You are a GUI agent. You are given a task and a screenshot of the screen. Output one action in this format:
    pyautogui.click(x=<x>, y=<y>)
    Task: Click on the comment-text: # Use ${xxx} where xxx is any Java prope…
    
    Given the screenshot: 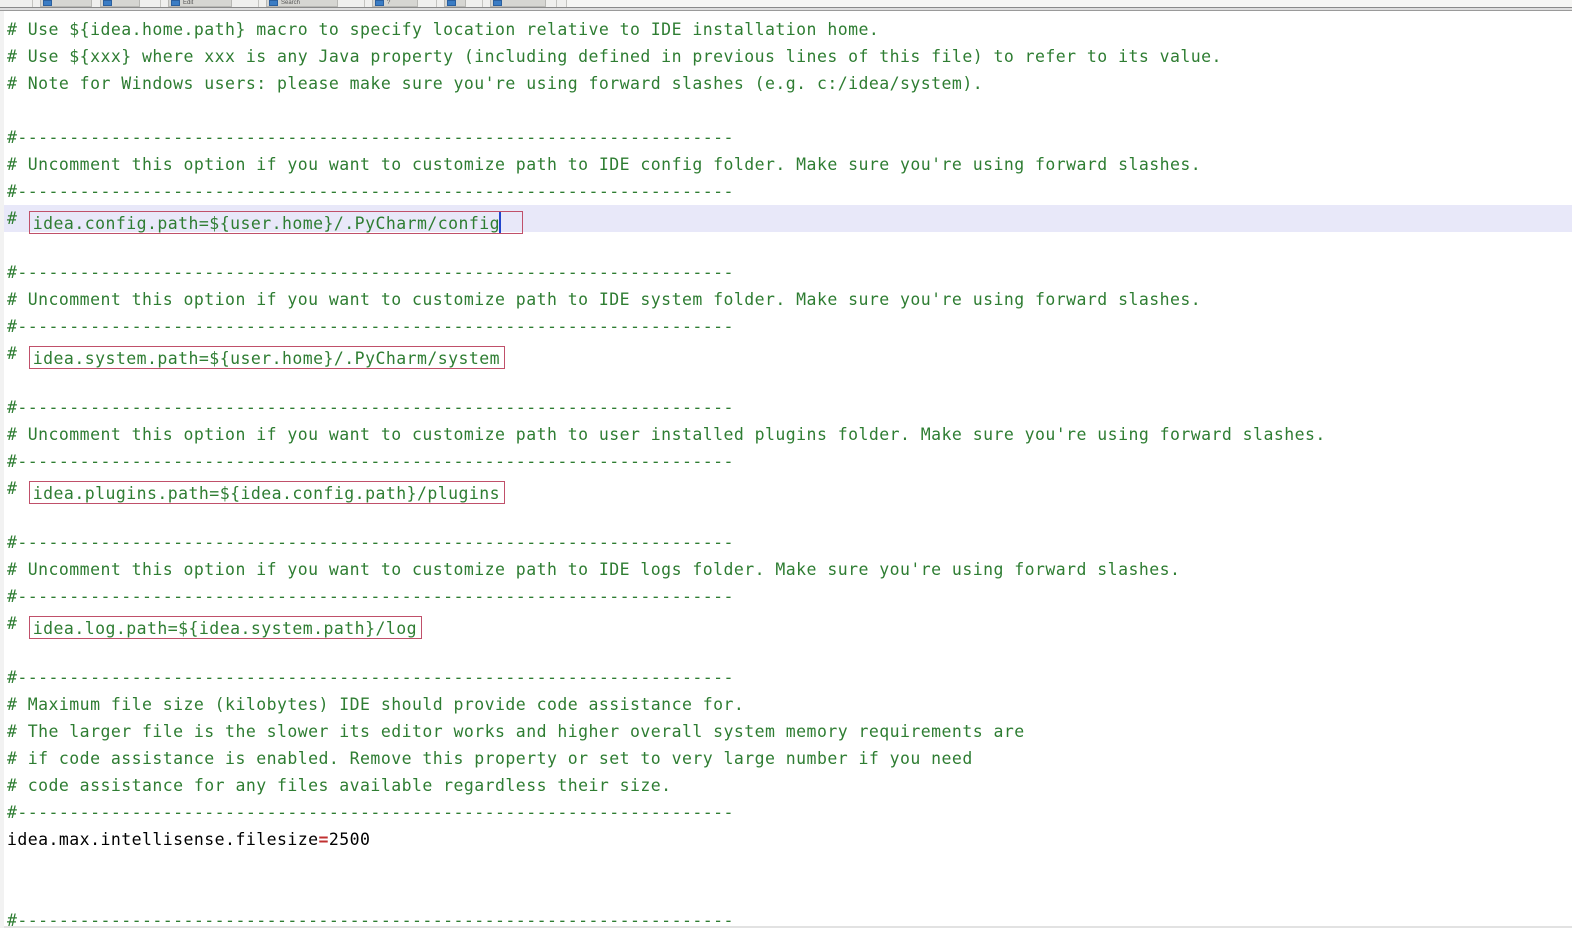 What is the action you would take?
    pyautogui.click(x=614, y=56)
    